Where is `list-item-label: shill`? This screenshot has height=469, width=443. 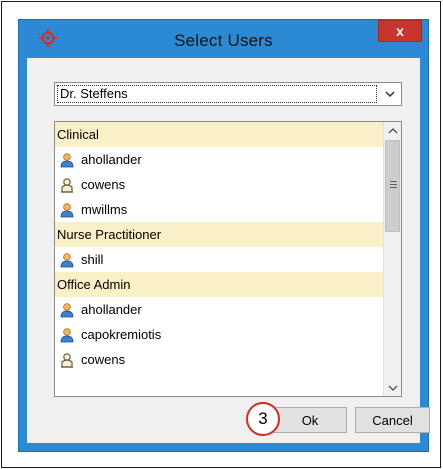
list-item-label: shill is located at coordinates (92, 259).